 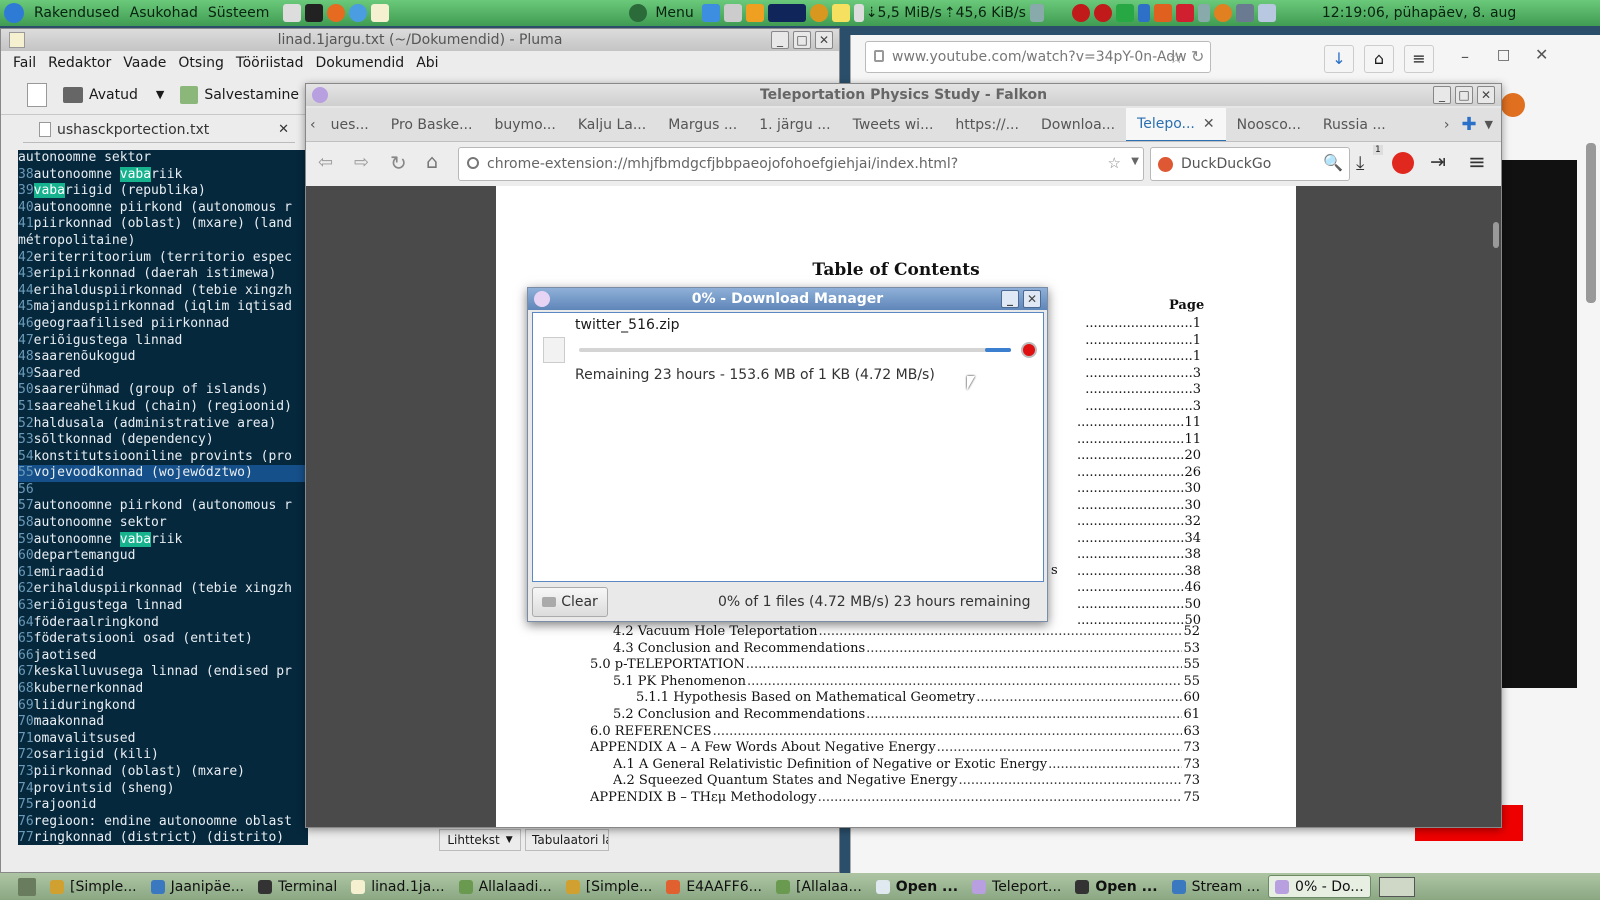 I want to click on status-syntax: Lihttekst ▼, so click(x=480, y=840).